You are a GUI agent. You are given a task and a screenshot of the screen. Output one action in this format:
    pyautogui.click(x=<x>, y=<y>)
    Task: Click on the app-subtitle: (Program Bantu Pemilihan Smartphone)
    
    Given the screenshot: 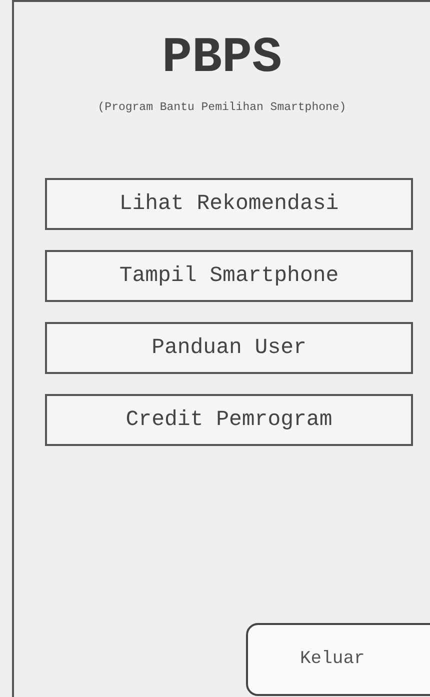 What is the action you would take?
    pyautogui.click(x=222, y=108)
    